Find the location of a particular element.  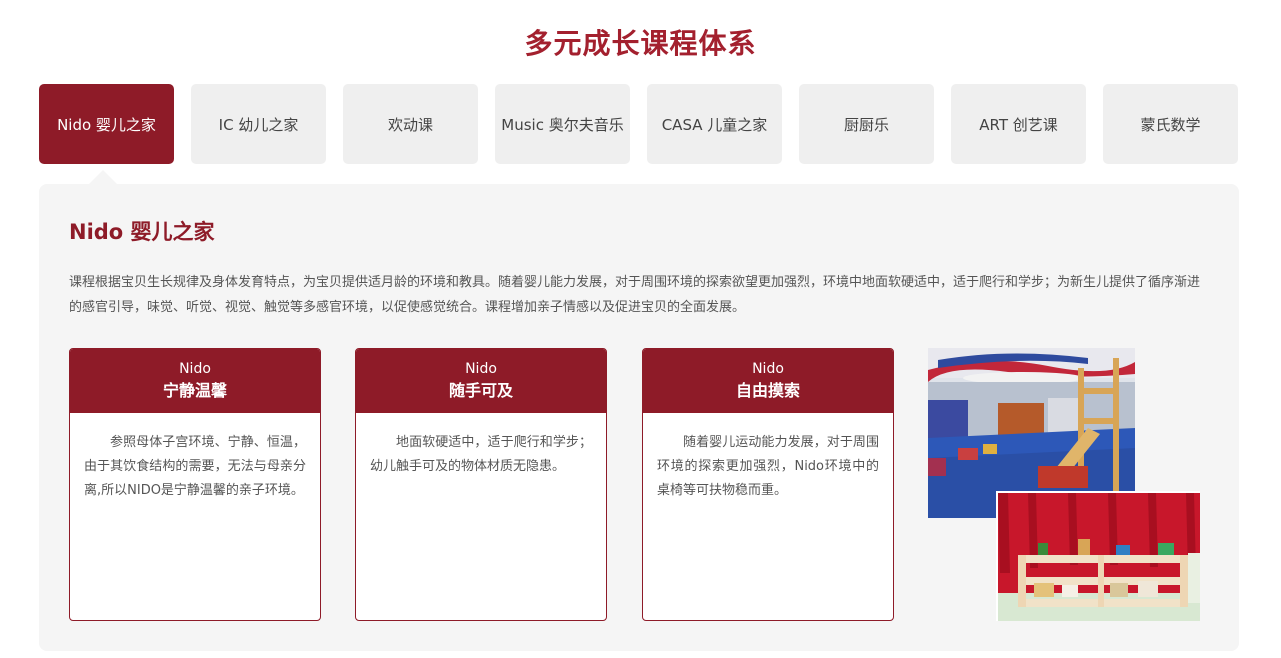

card-title: 自由摸索 is located at coordinates (767, 390).